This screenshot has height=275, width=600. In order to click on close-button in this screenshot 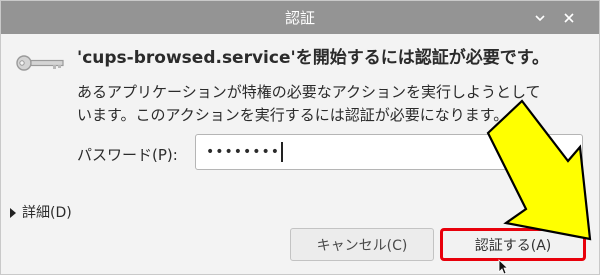, I will do `click(569, 18)`.